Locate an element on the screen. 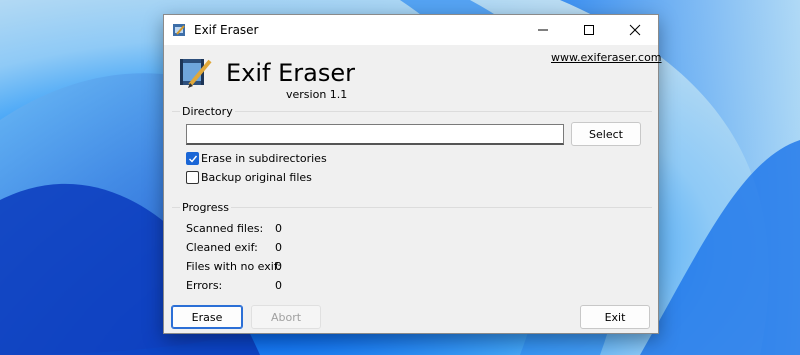  checkmark-icon is located at coordinates (192, 159).